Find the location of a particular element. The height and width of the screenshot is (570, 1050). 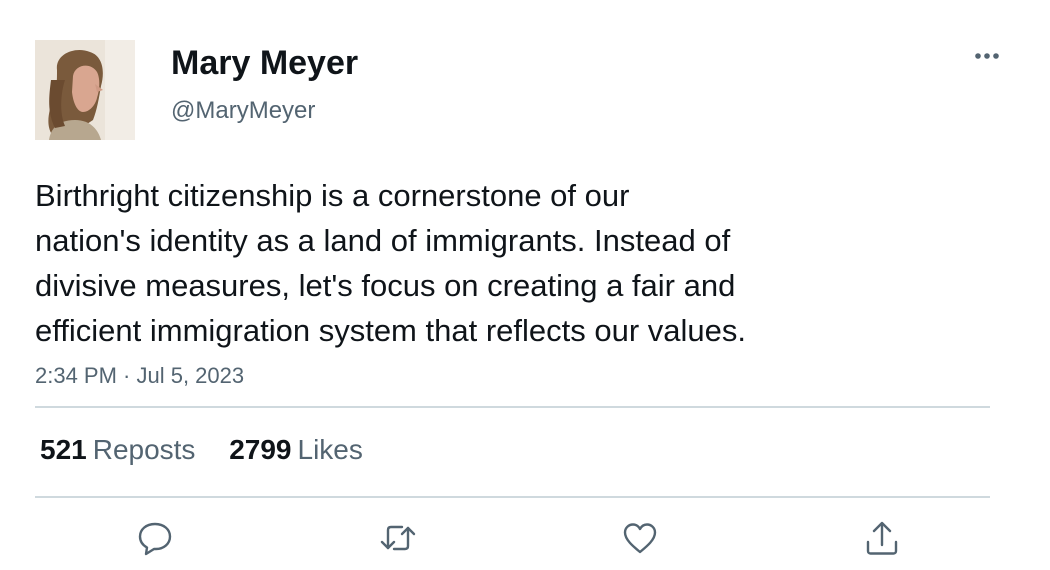

likes-count: 2799 is located at coordinates (260, 449).